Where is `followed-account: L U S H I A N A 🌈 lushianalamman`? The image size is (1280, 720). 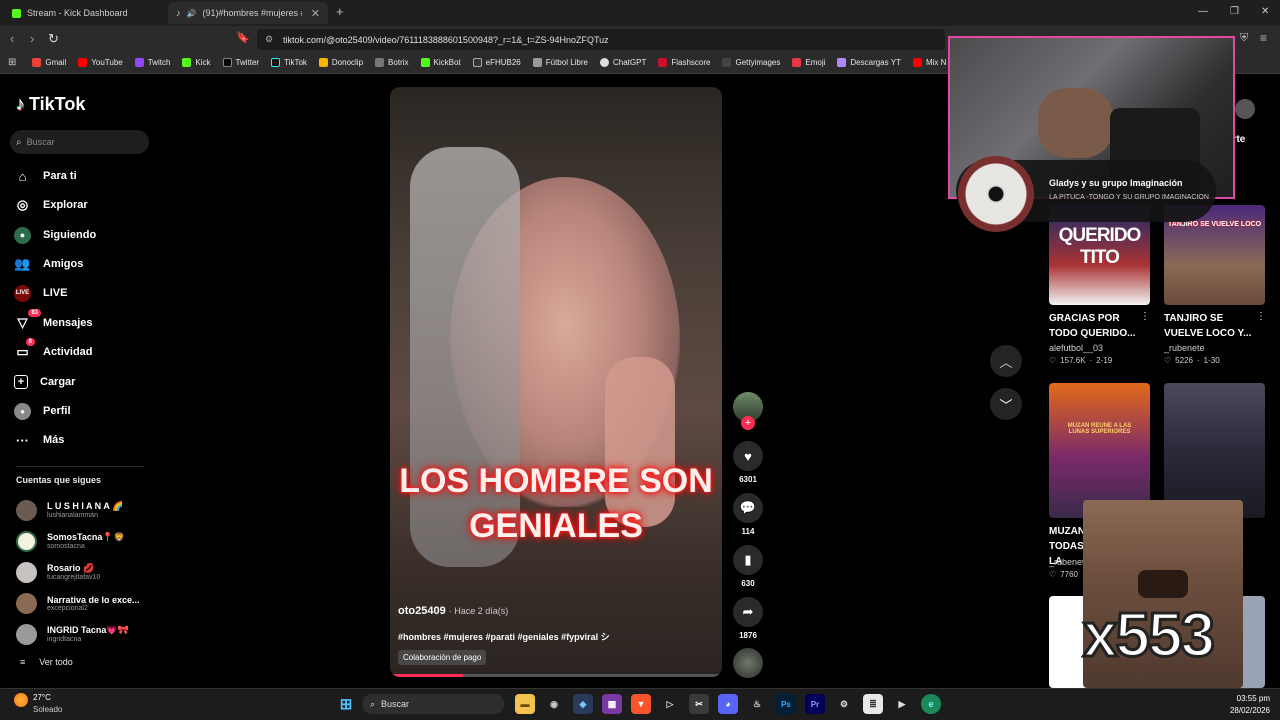 followed-account: L U S H I A N A 🌈 lushianalamman is located at coordinates (69, 510).